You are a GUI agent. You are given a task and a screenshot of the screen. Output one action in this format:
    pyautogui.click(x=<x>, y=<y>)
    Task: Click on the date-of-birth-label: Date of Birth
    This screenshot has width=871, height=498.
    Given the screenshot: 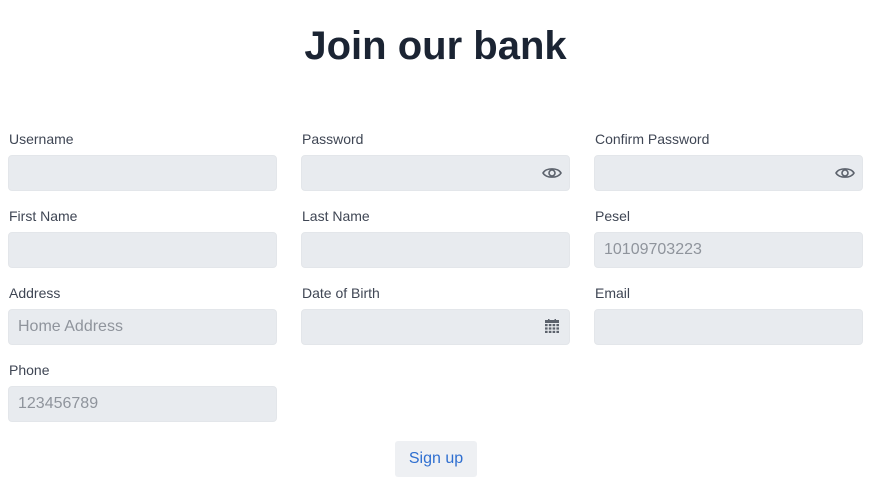 What is the action you would take?
    pyautogui.click(x=341, y=293)
    